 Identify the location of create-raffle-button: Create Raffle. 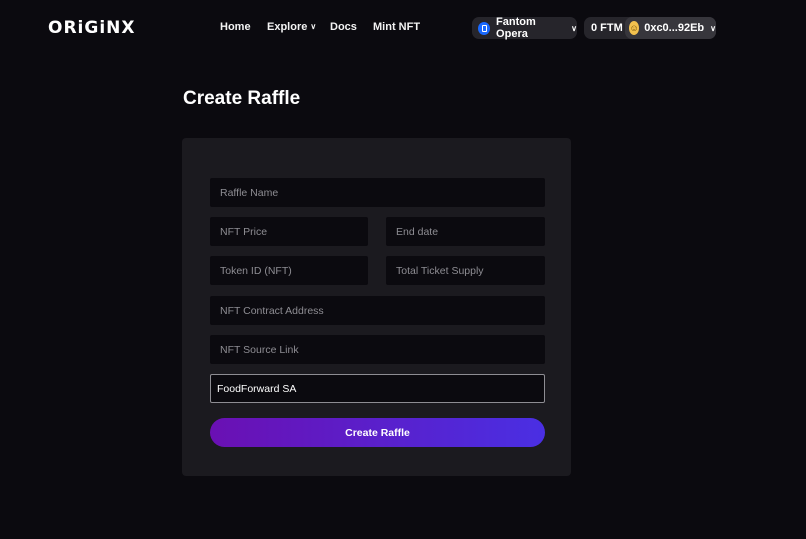
(377, 432).